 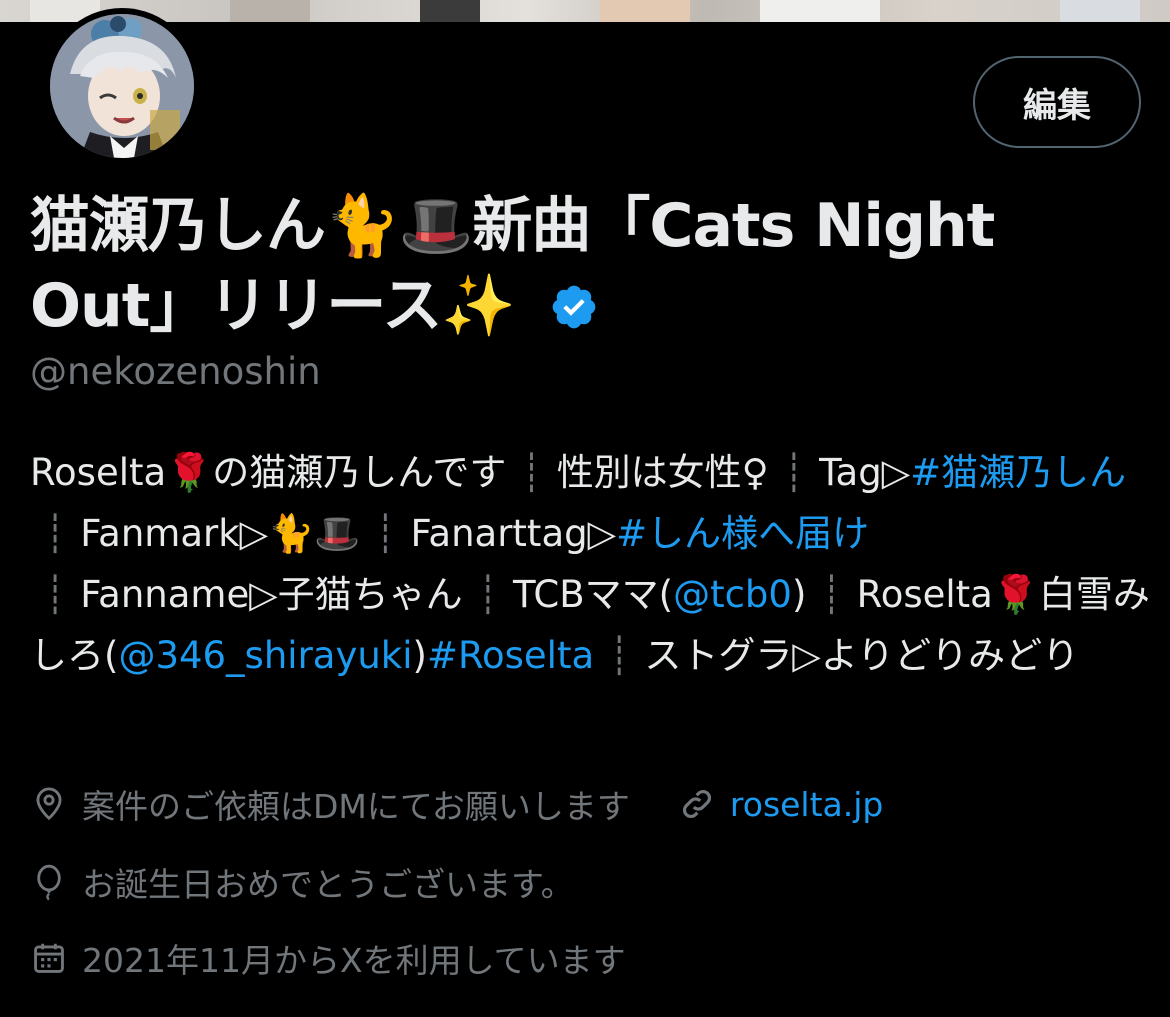 I want to click on profile-location-row: 案件のご依頼はDMにてお願いします roselta.jp, so click(x=456, y=804).